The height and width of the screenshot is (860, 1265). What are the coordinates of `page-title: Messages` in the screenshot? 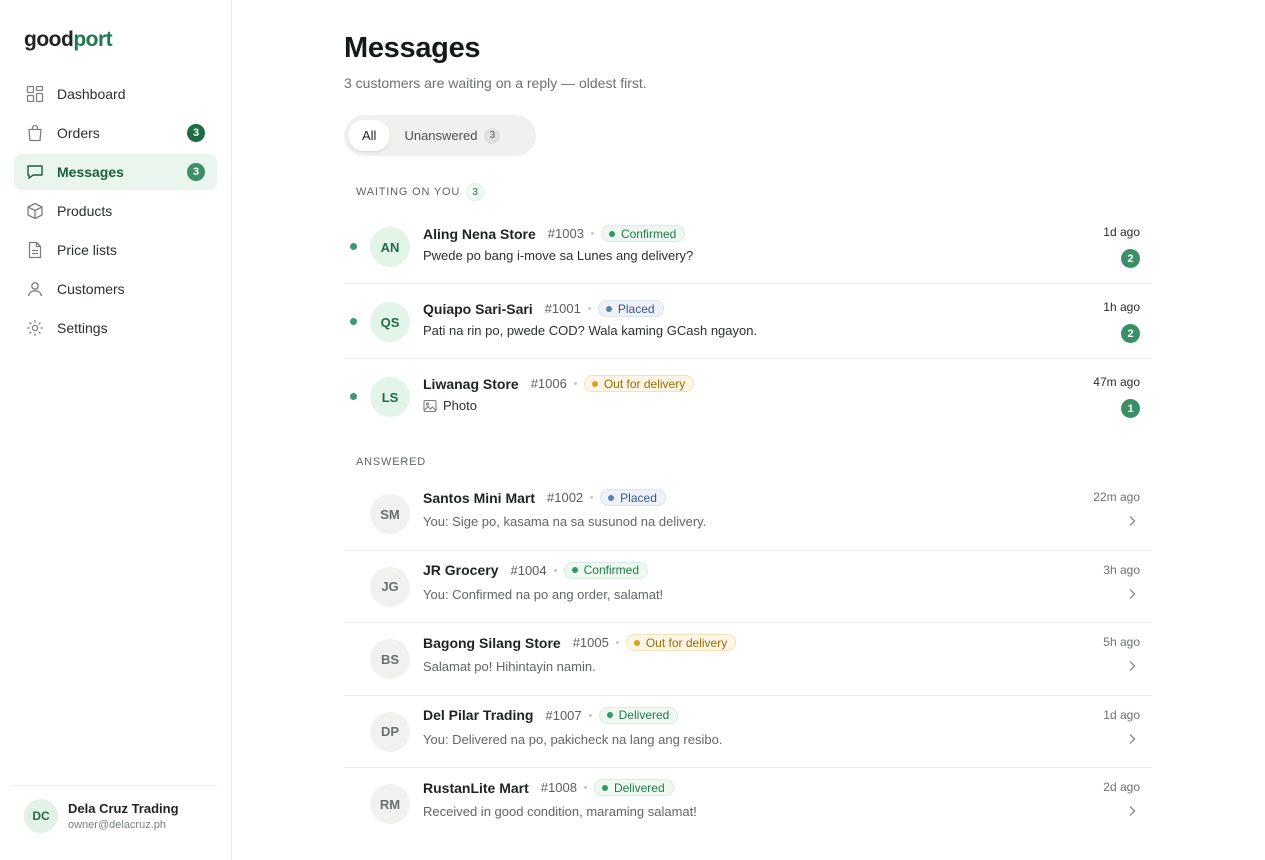 It's located at (412, 48).